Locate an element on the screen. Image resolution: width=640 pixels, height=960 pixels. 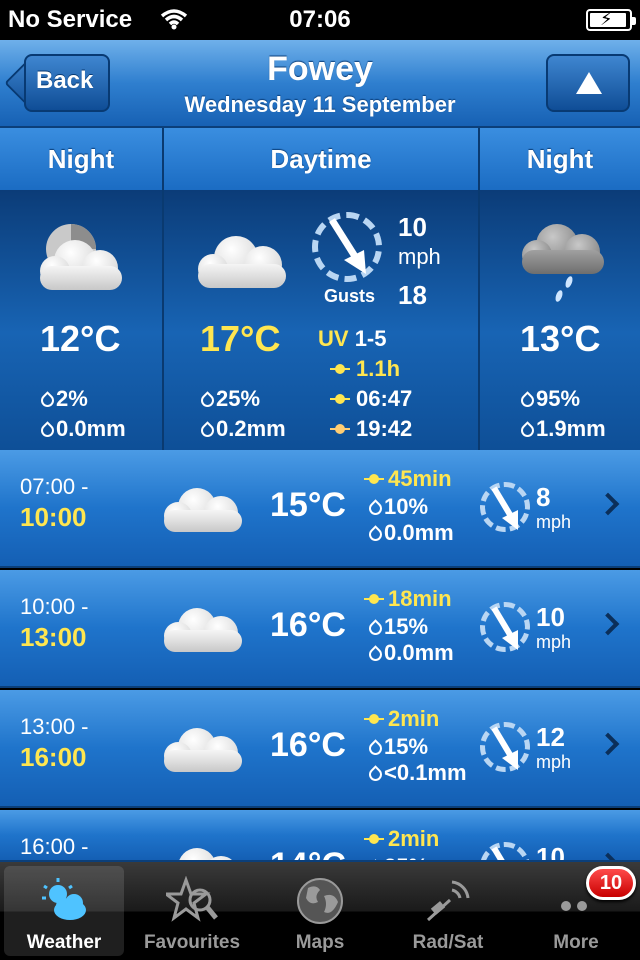
summary-header-mid: Daytime is located at coordinates (321, 159).